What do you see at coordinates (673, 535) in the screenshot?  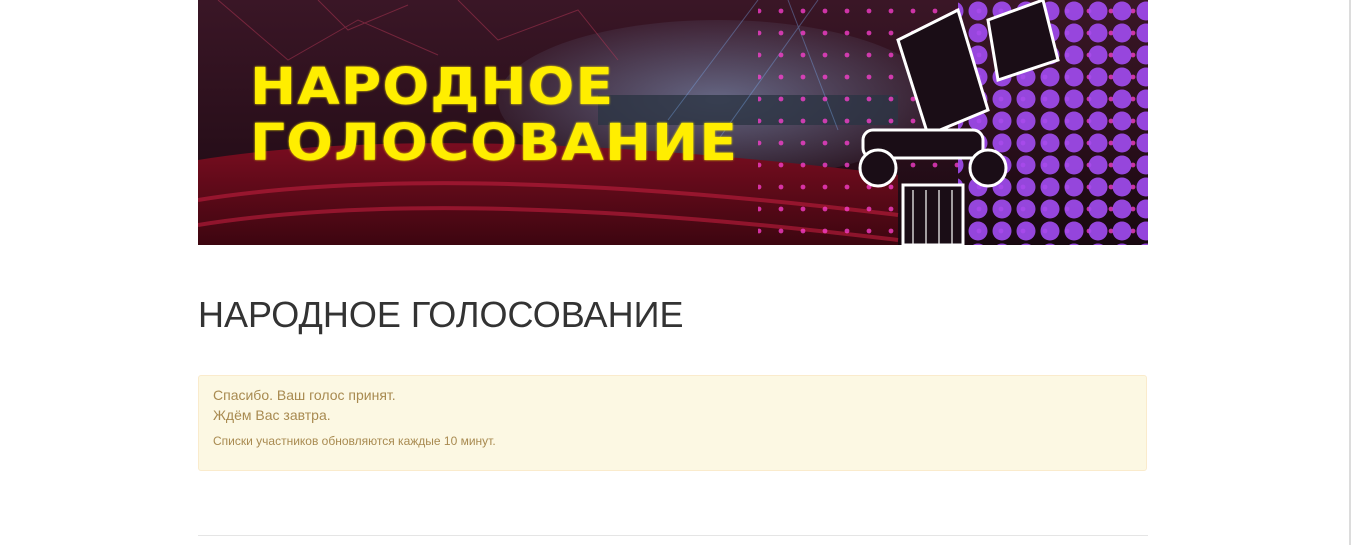 I see `section-divider` at bounding box center [673, 535].